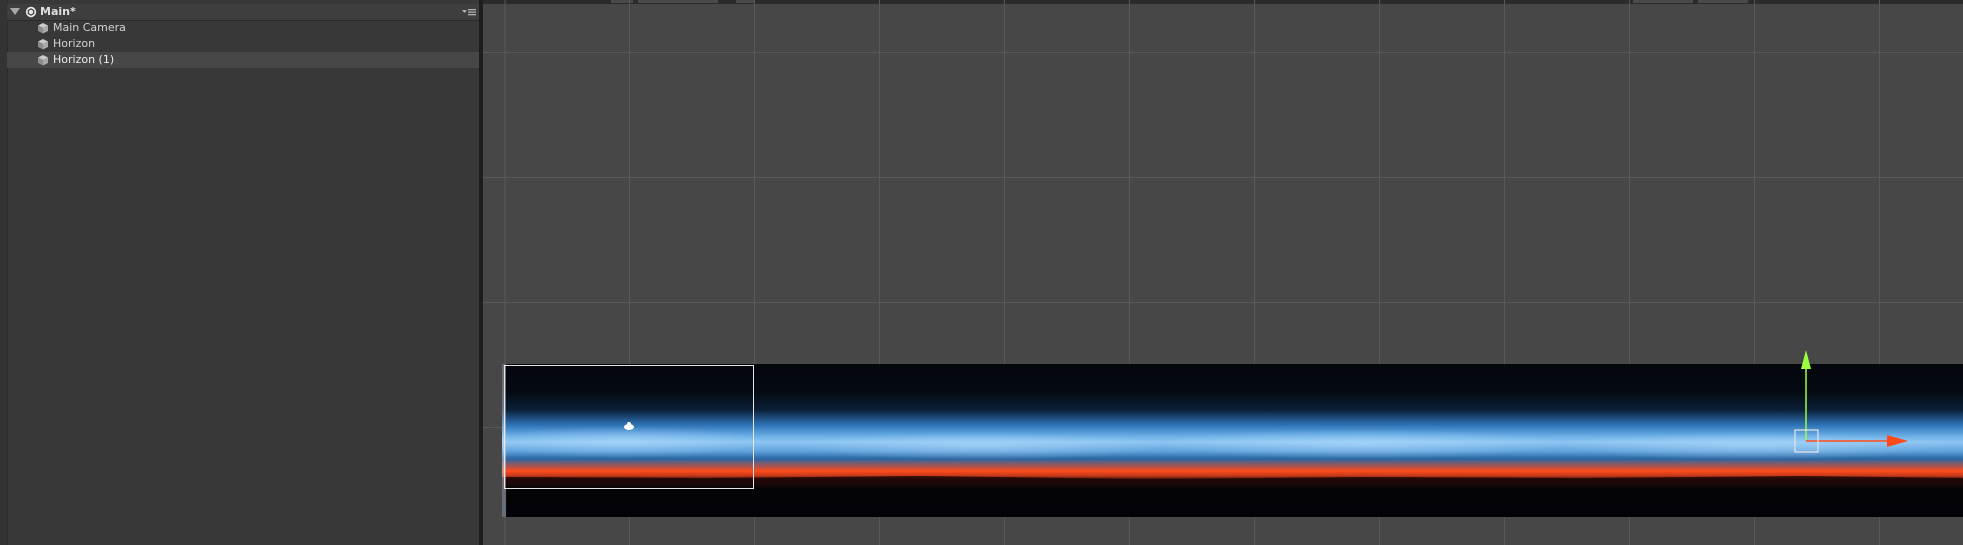 This screenshot has height=545, width=1963. What do you see at coordinates (1873, 405) in the screenshot?
I see `move-gizmo` at bounding box center [1873, 405].